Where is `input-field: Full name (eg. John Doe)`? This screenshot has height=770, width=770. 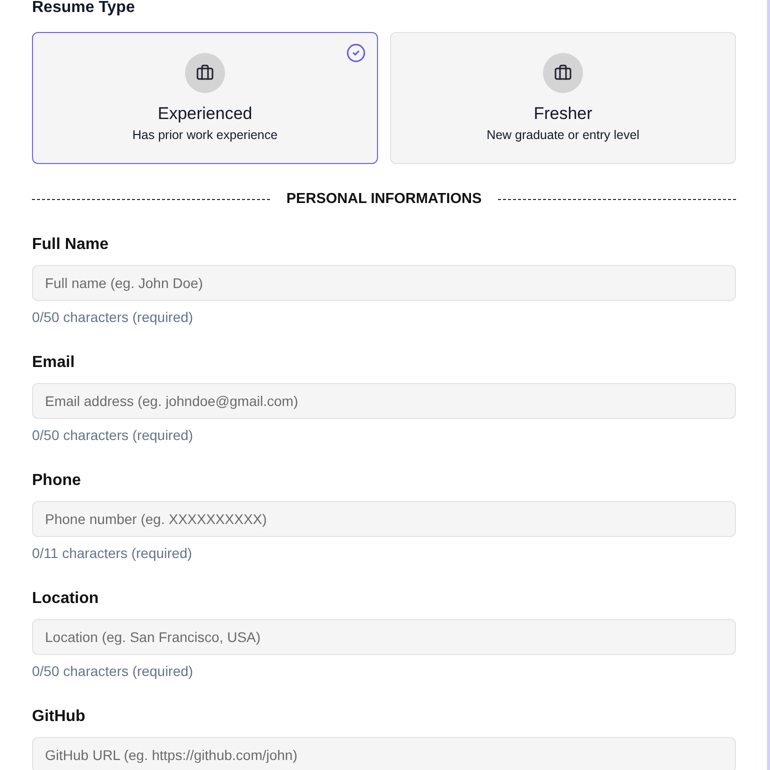 input-field: Full name (eg. John Doe) is located at coordinates (384, 283).